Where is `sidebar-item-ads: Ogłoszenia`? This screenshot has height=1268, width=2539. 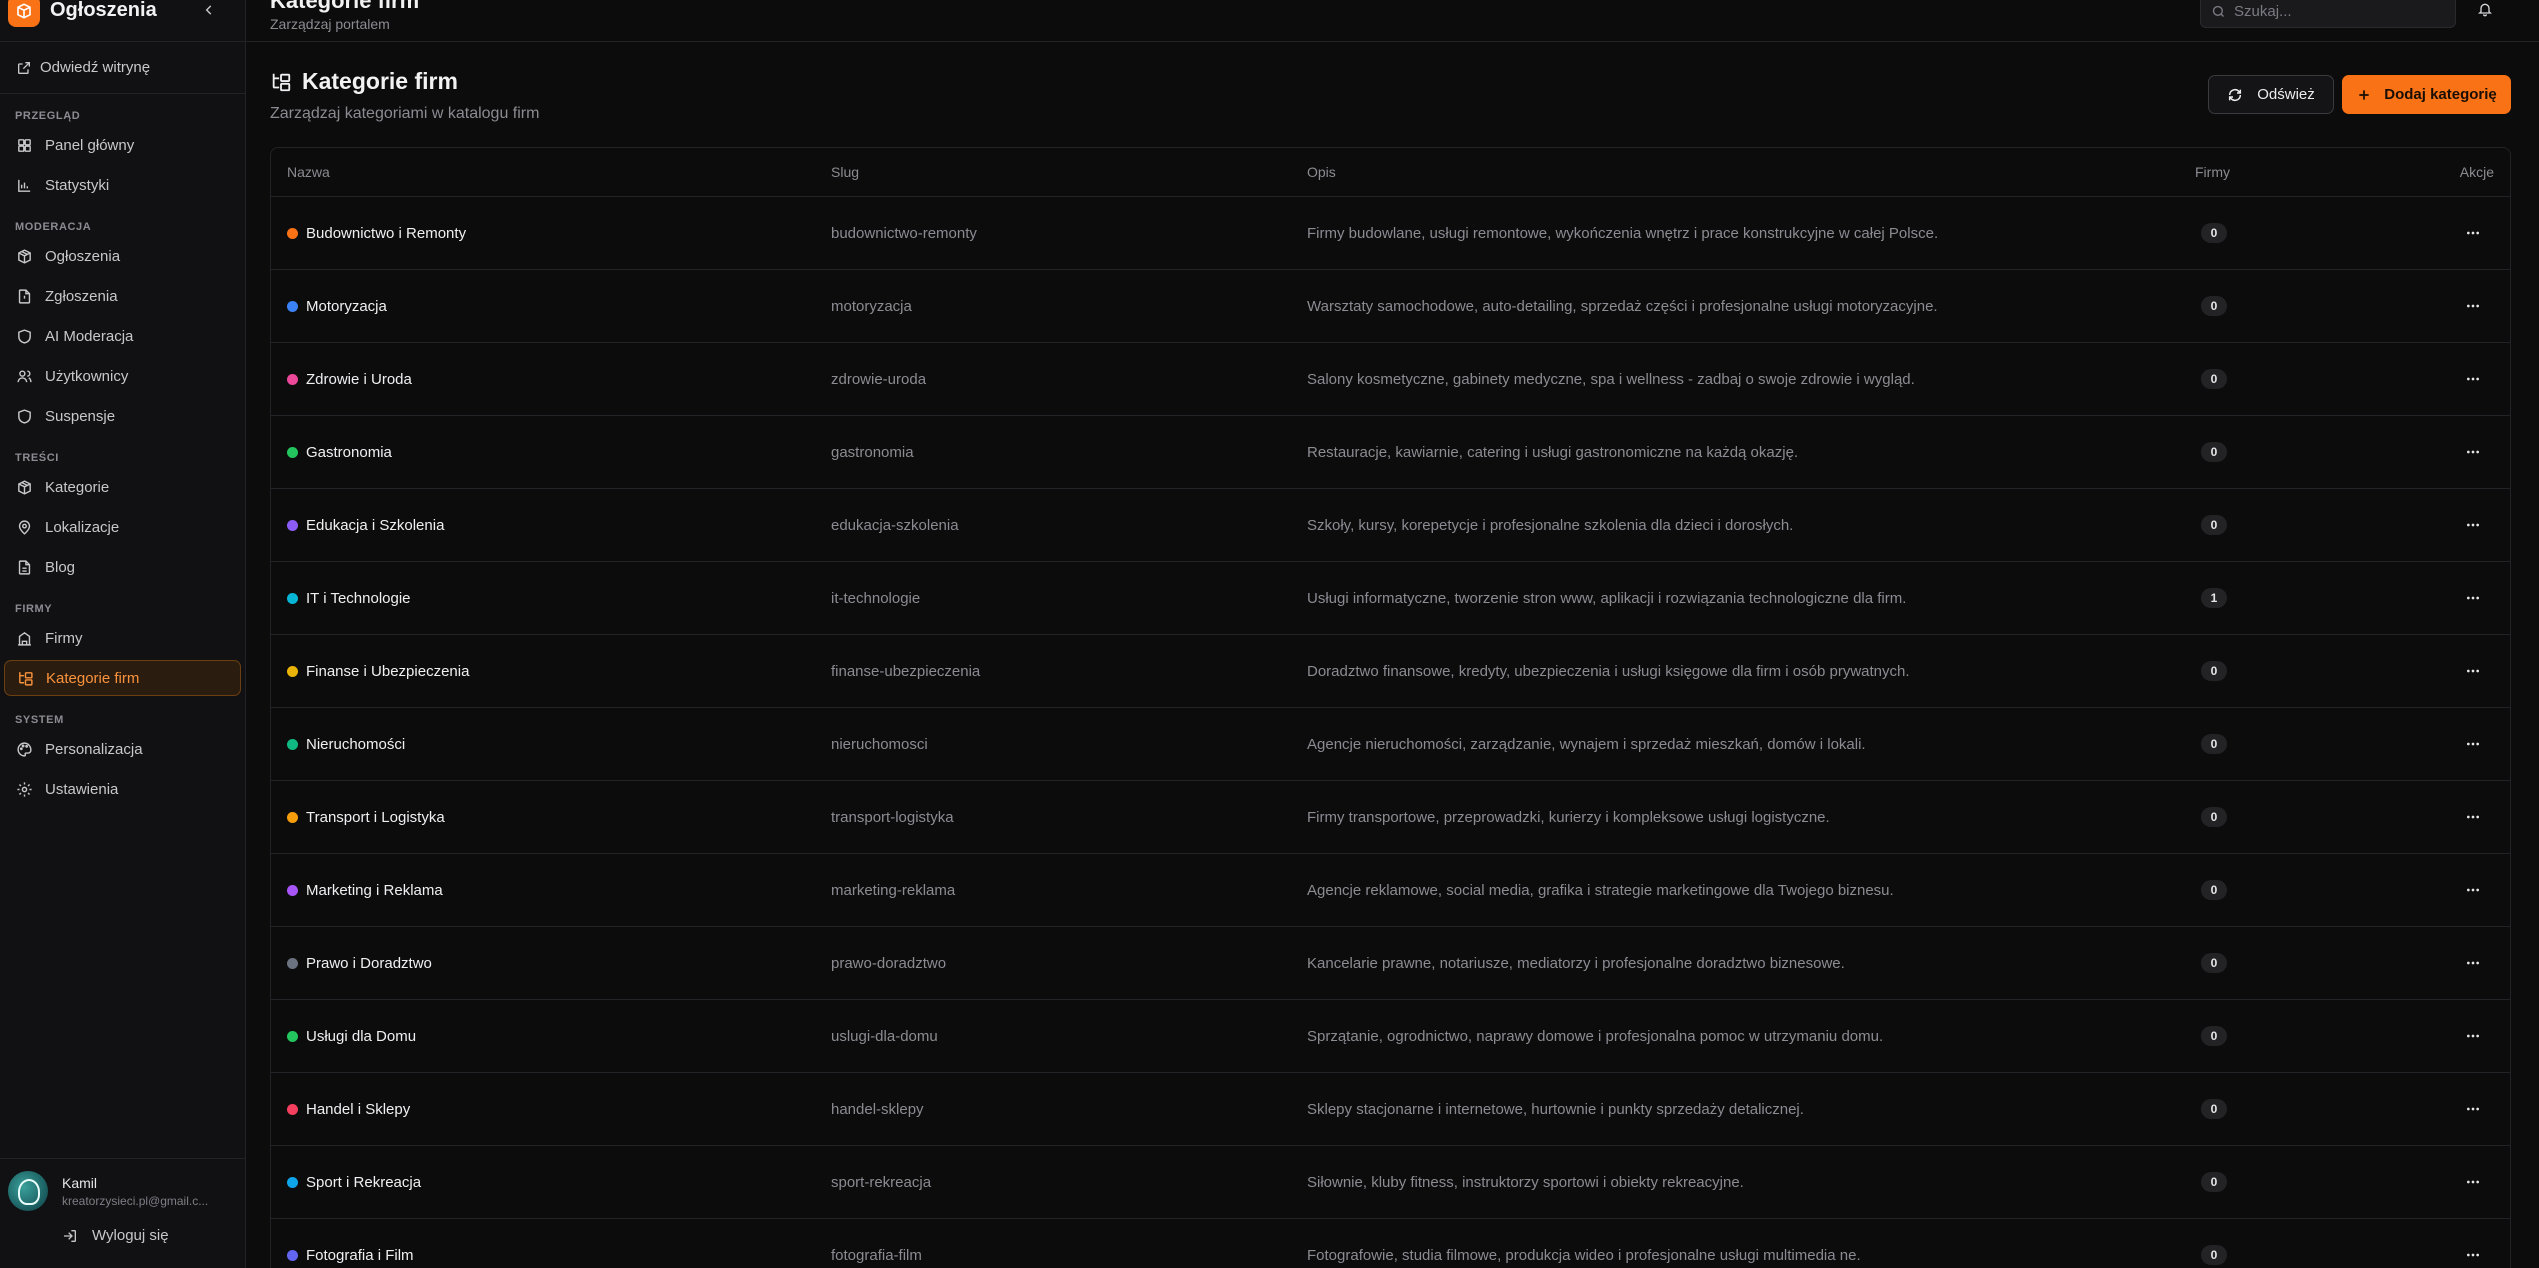
sidebar-item-ads: Ogłoszenia is located at coordinates (122, 256).